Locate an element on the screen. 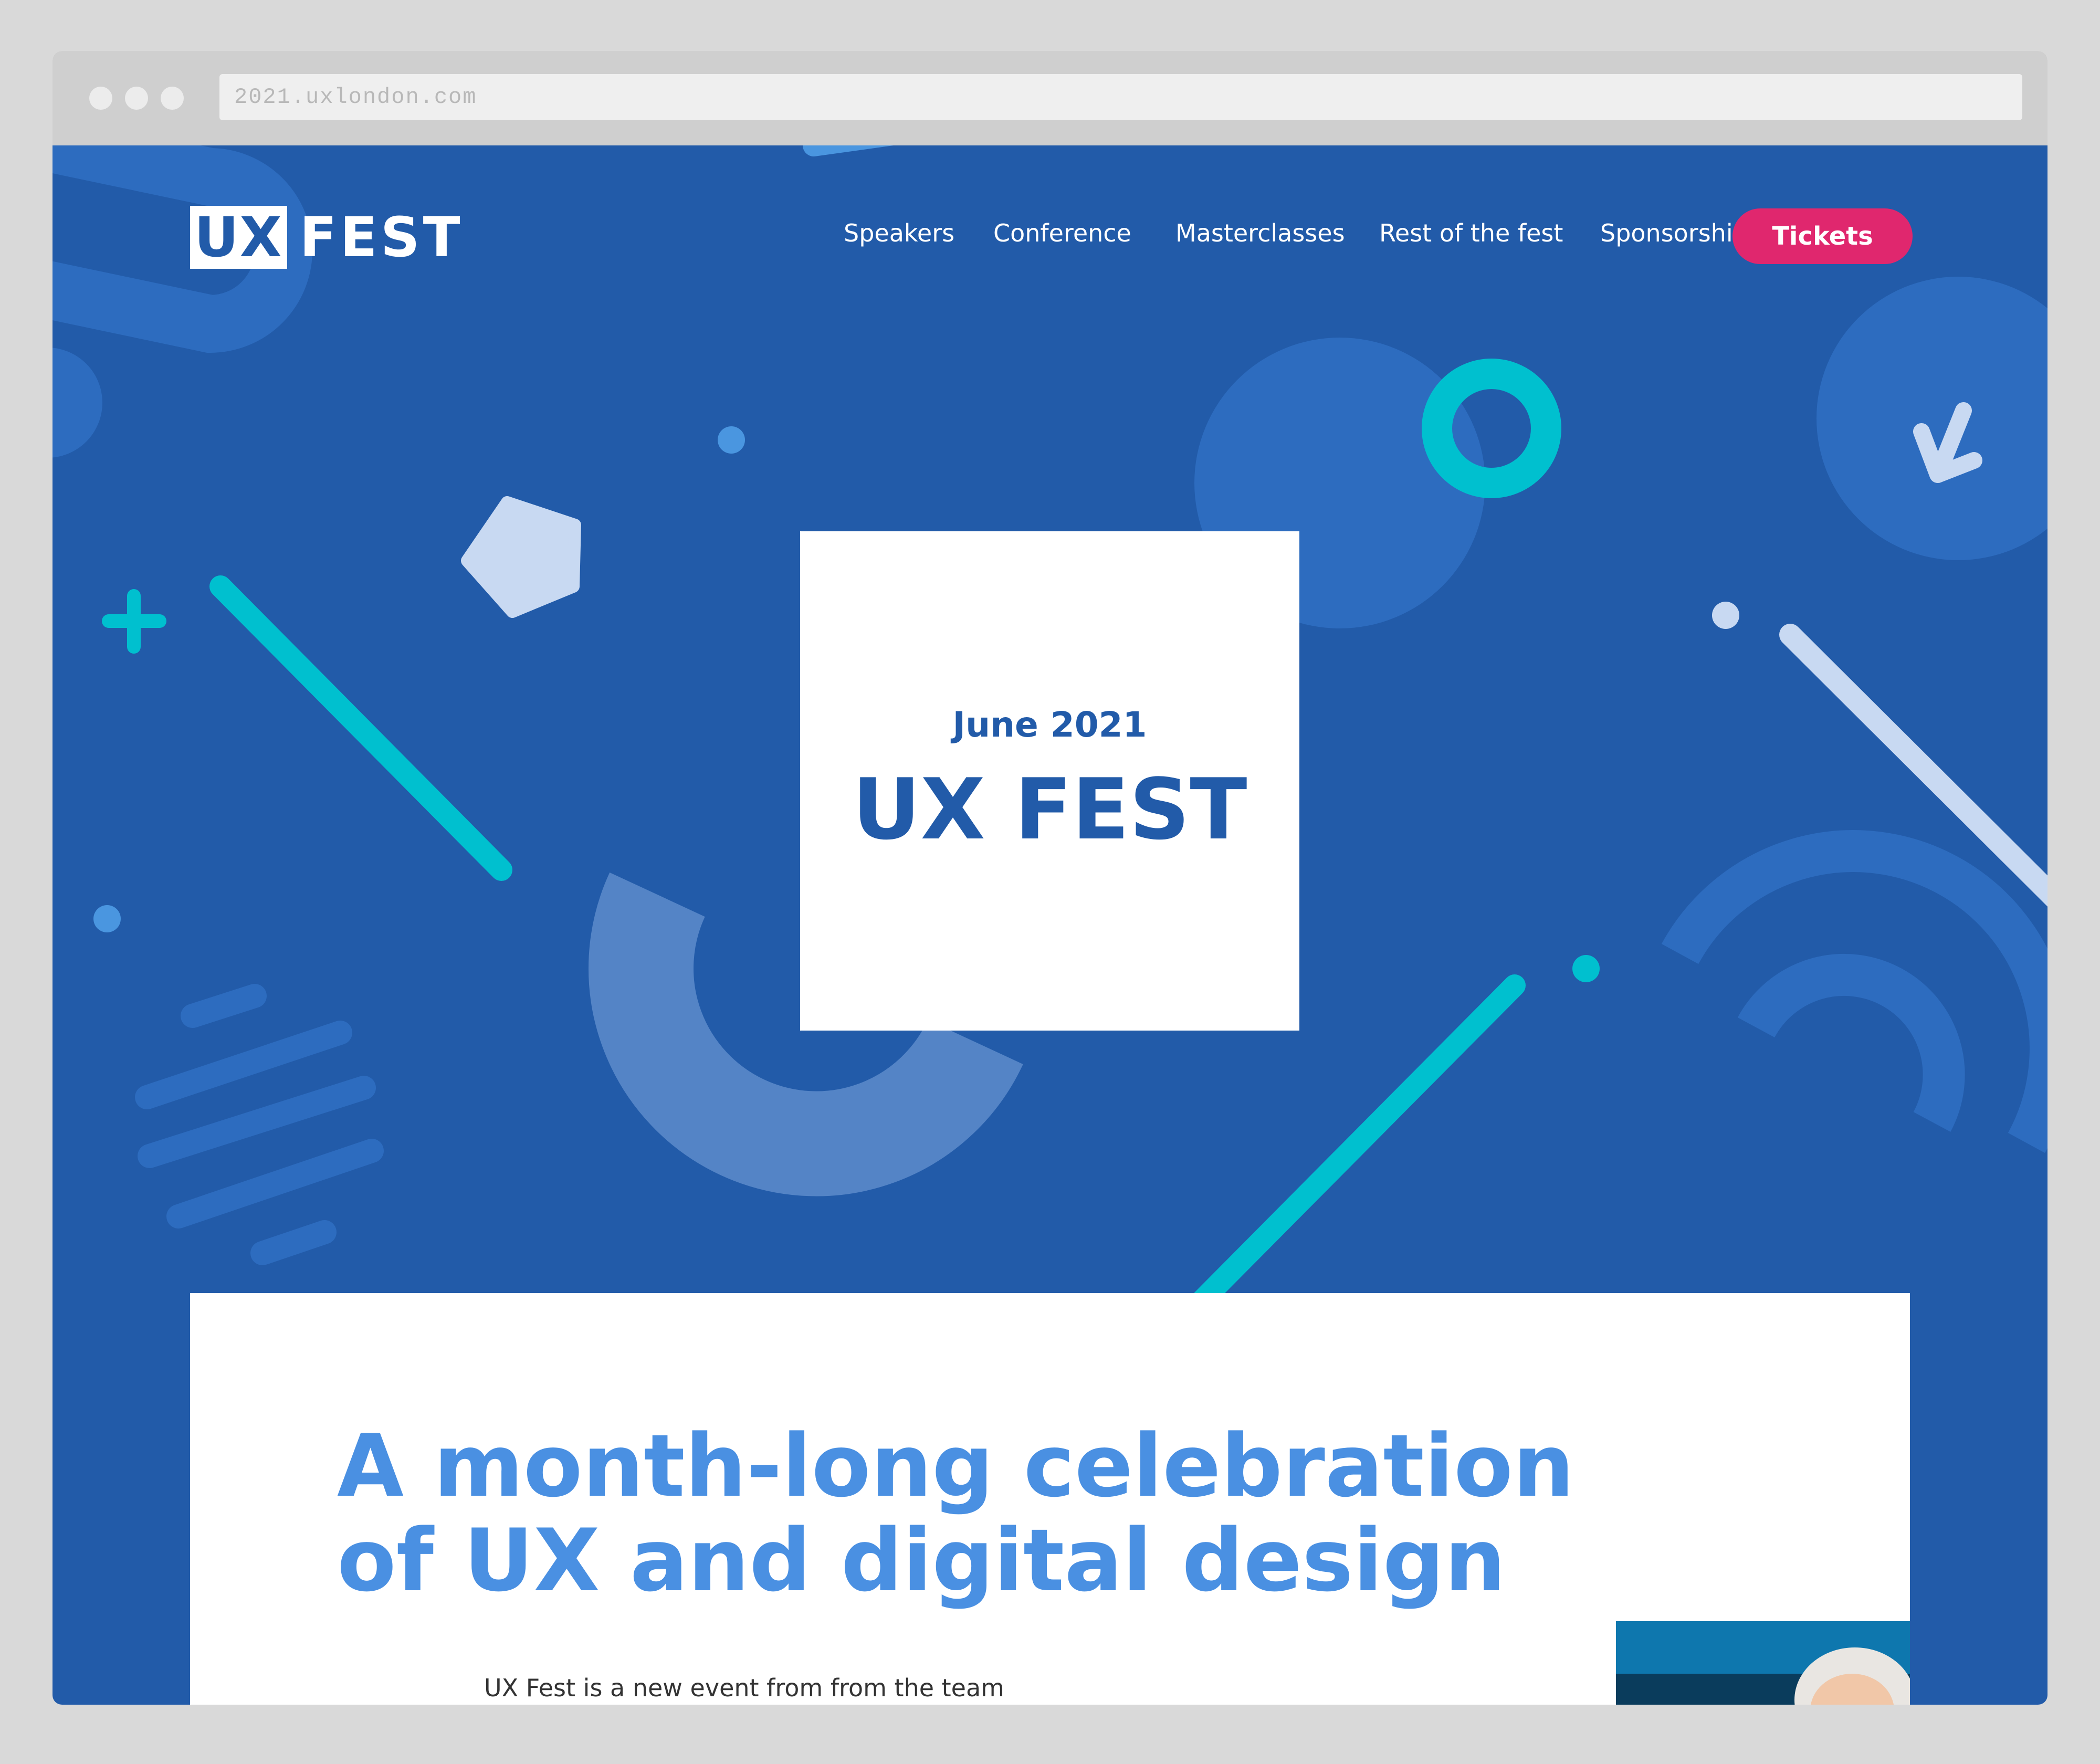 This screenshot has height=1764, width=2100. hero-card: June 2021 UX FEST is located at coordinates (1049, 781).